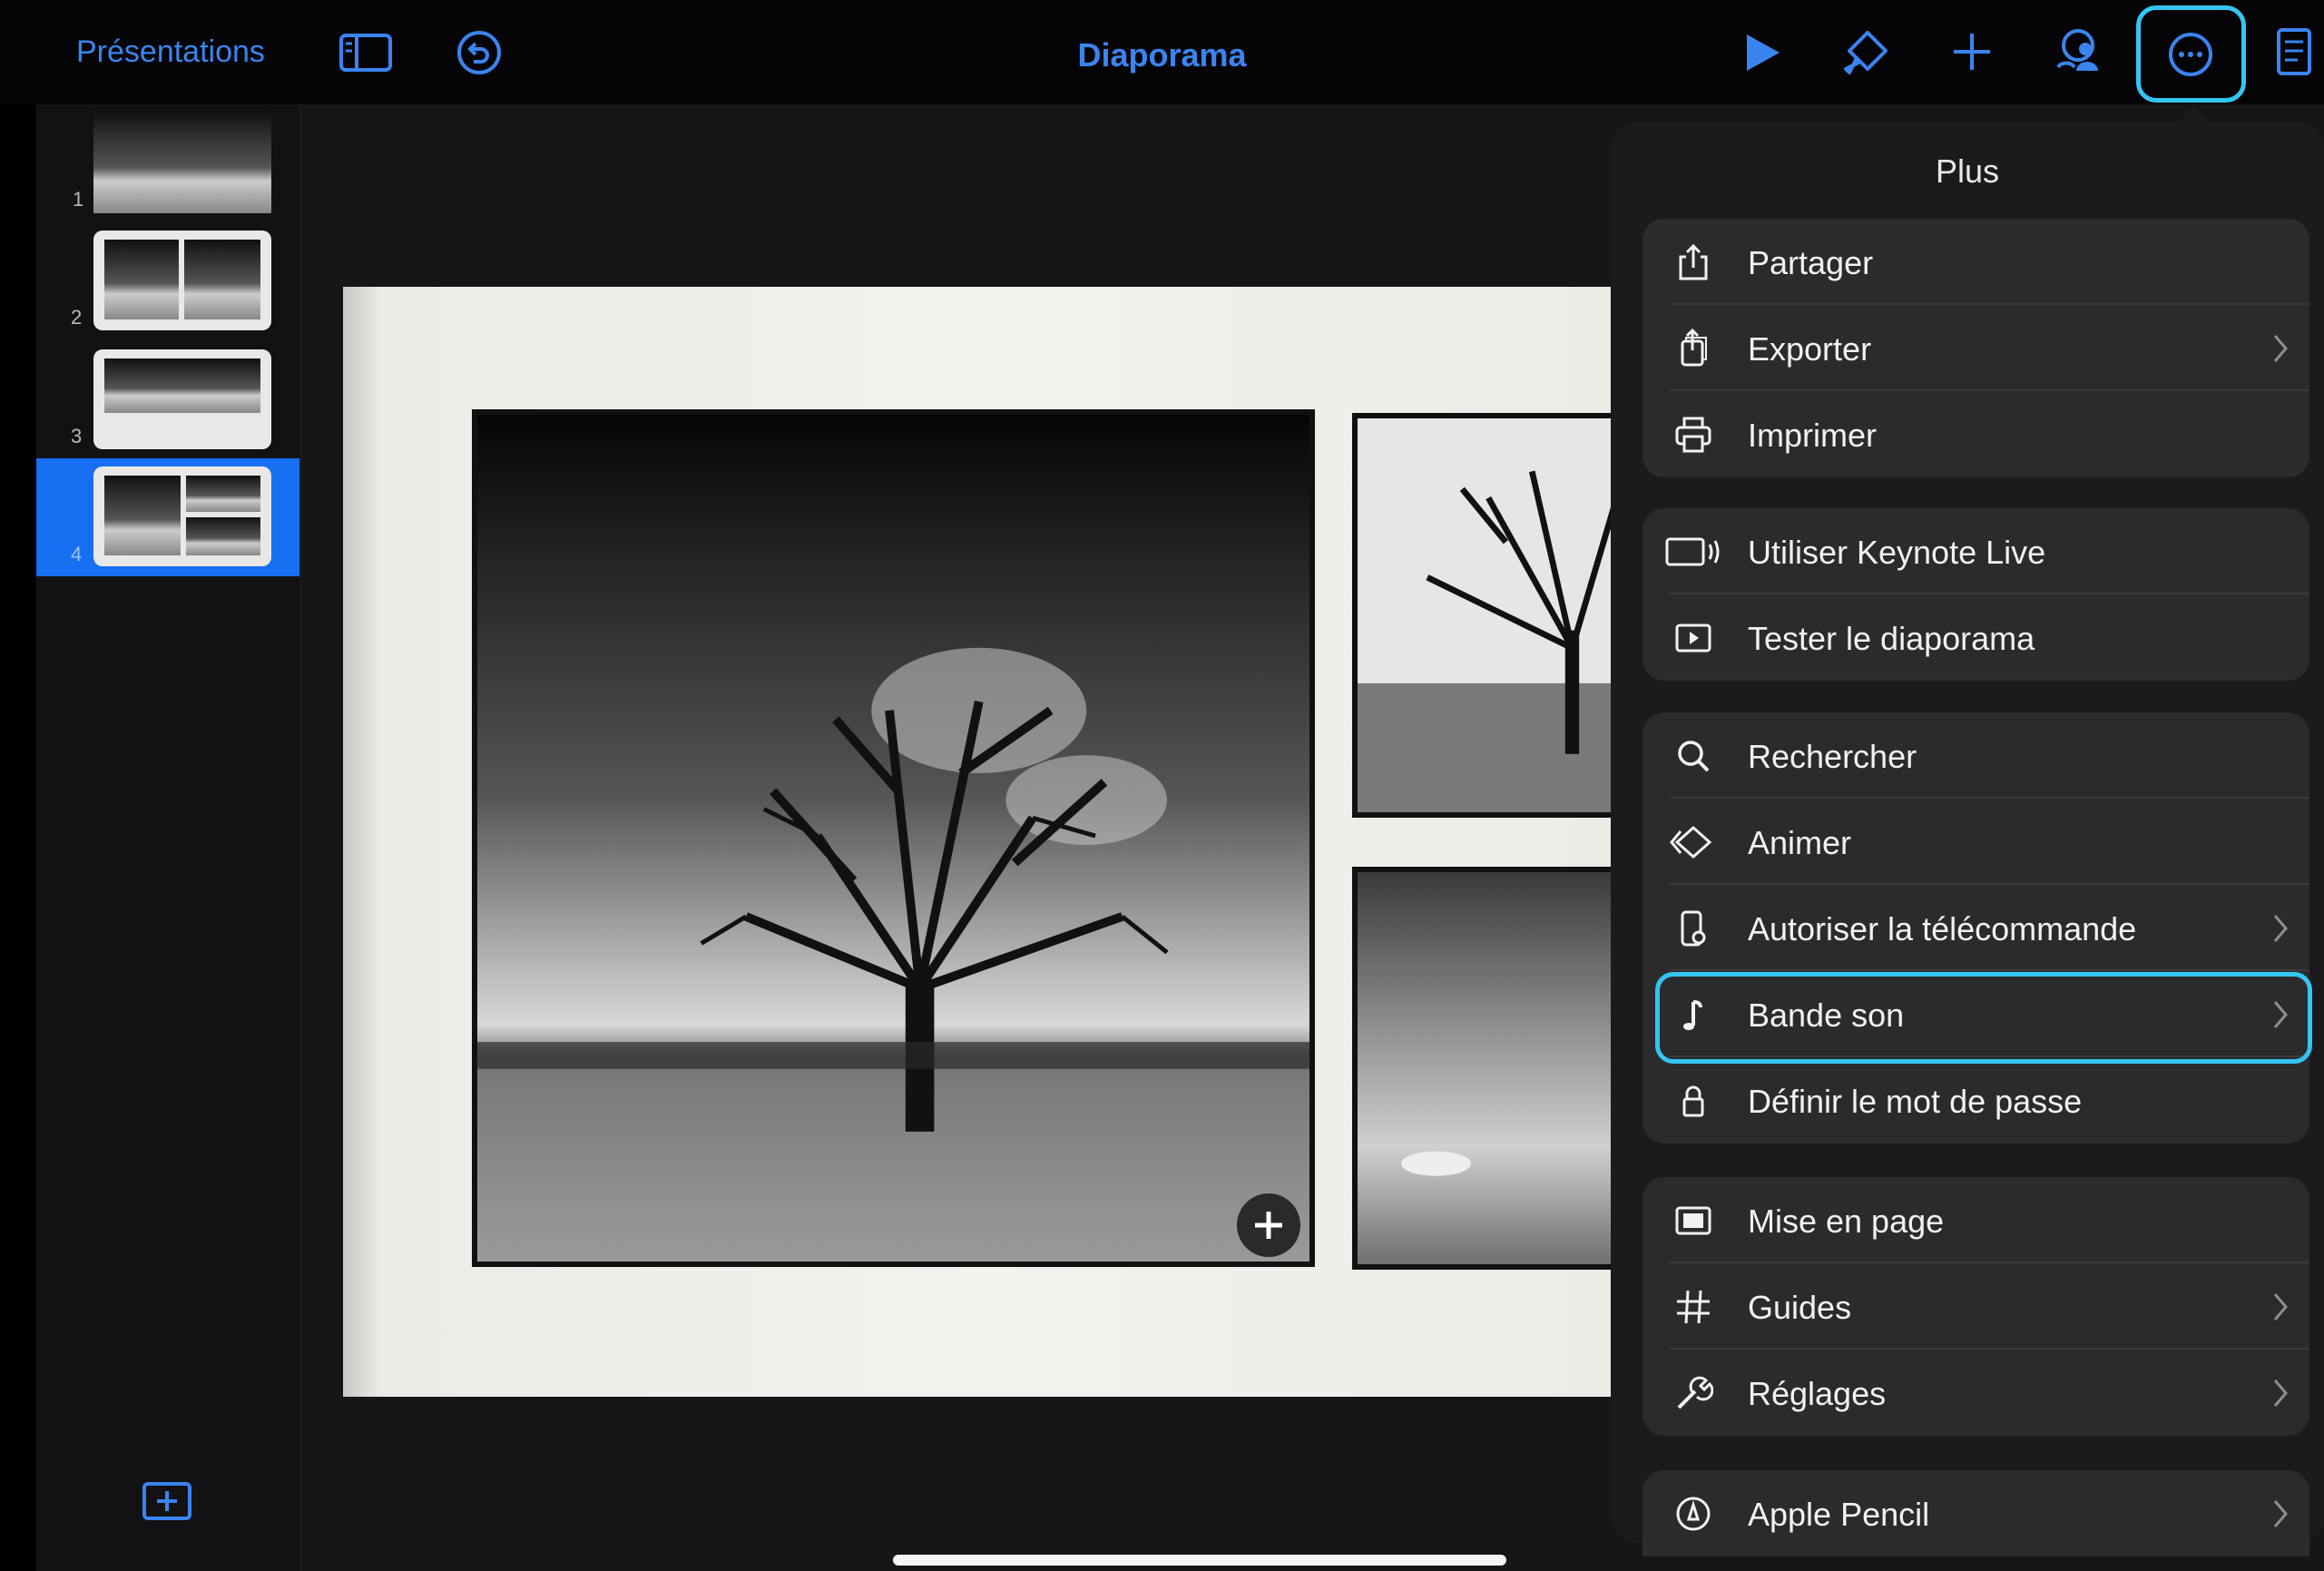 This screenshot has width=2324, height=1571. What do you see at coordinates (1976, 262) in the screenshot?
I see `menu-item-partager: Partager` at bounding box center [1976, 262].